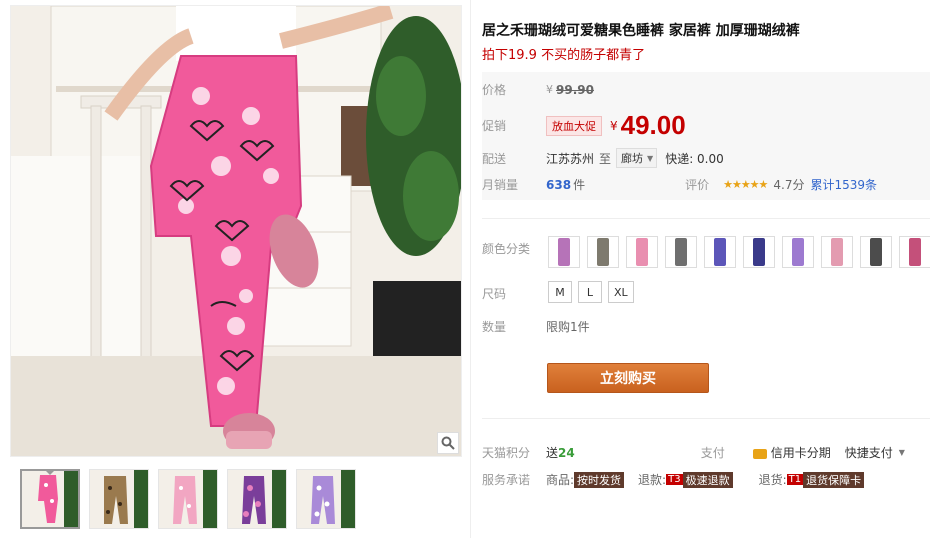 This screenshot has height=538, width=930. Describe the element at coordinates (641, 31) in the screenshot. I see `product-title: 居之禾珊瑚绒可爱糖果色睡裤 家居裤 加厚珊瑚绒裤` at that location.